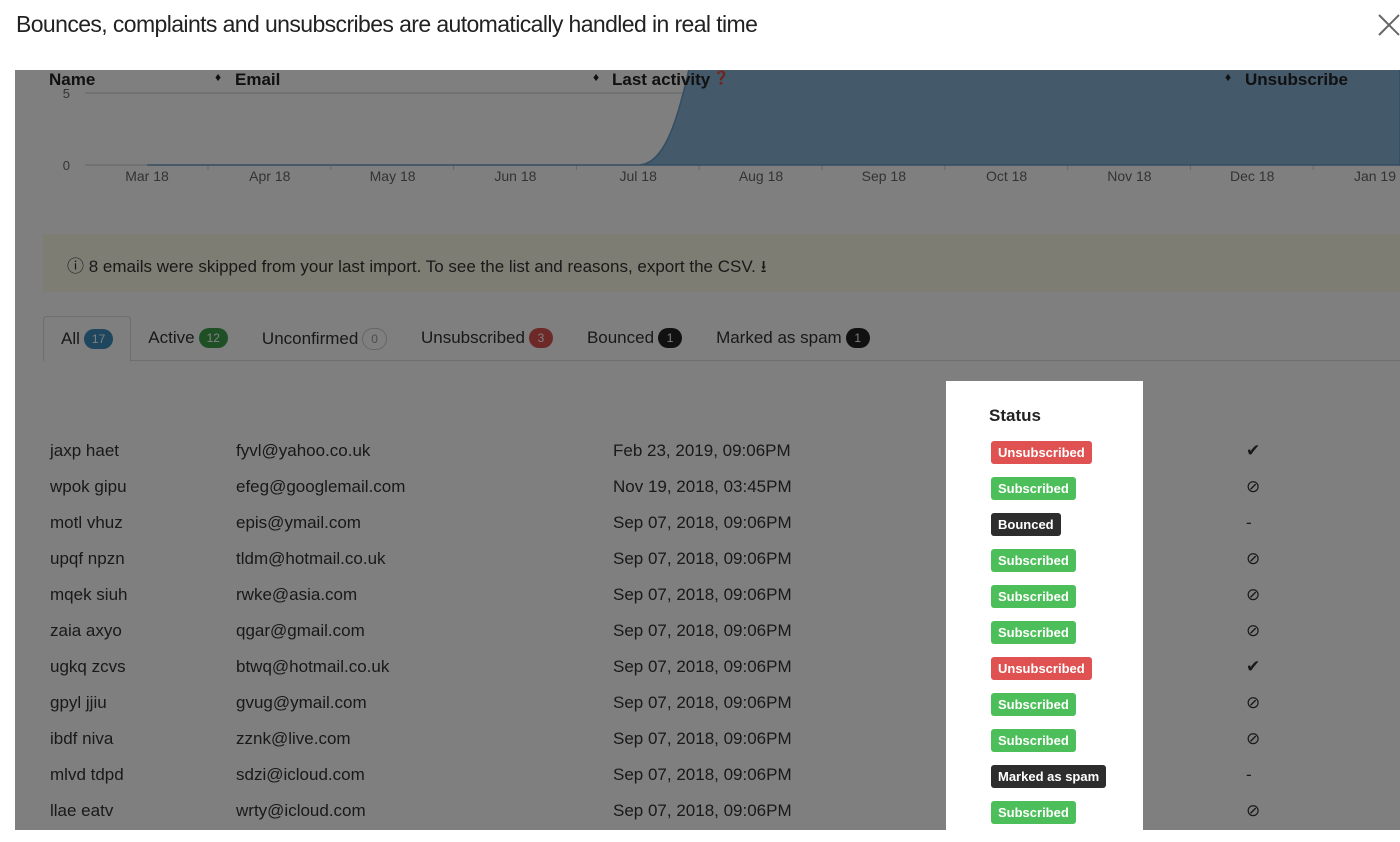  Describe the element at coordinates (1015, 415) in the screenshot. I see `header-status: Status` at that location.